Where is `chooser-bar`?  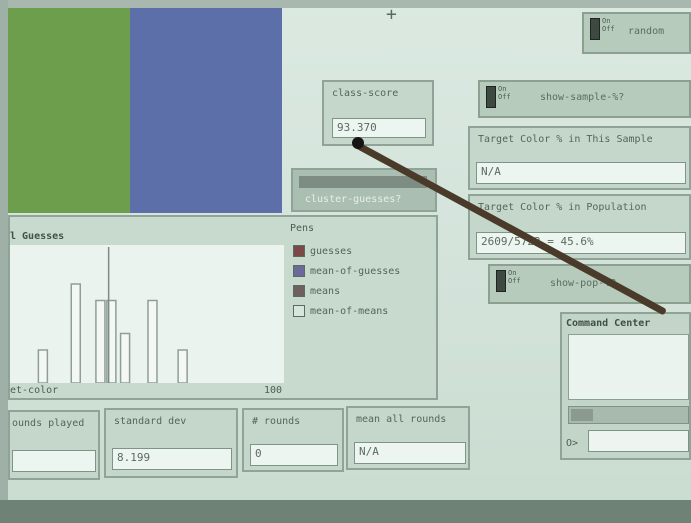 chooser-bar is located at coordinates (363, 182).